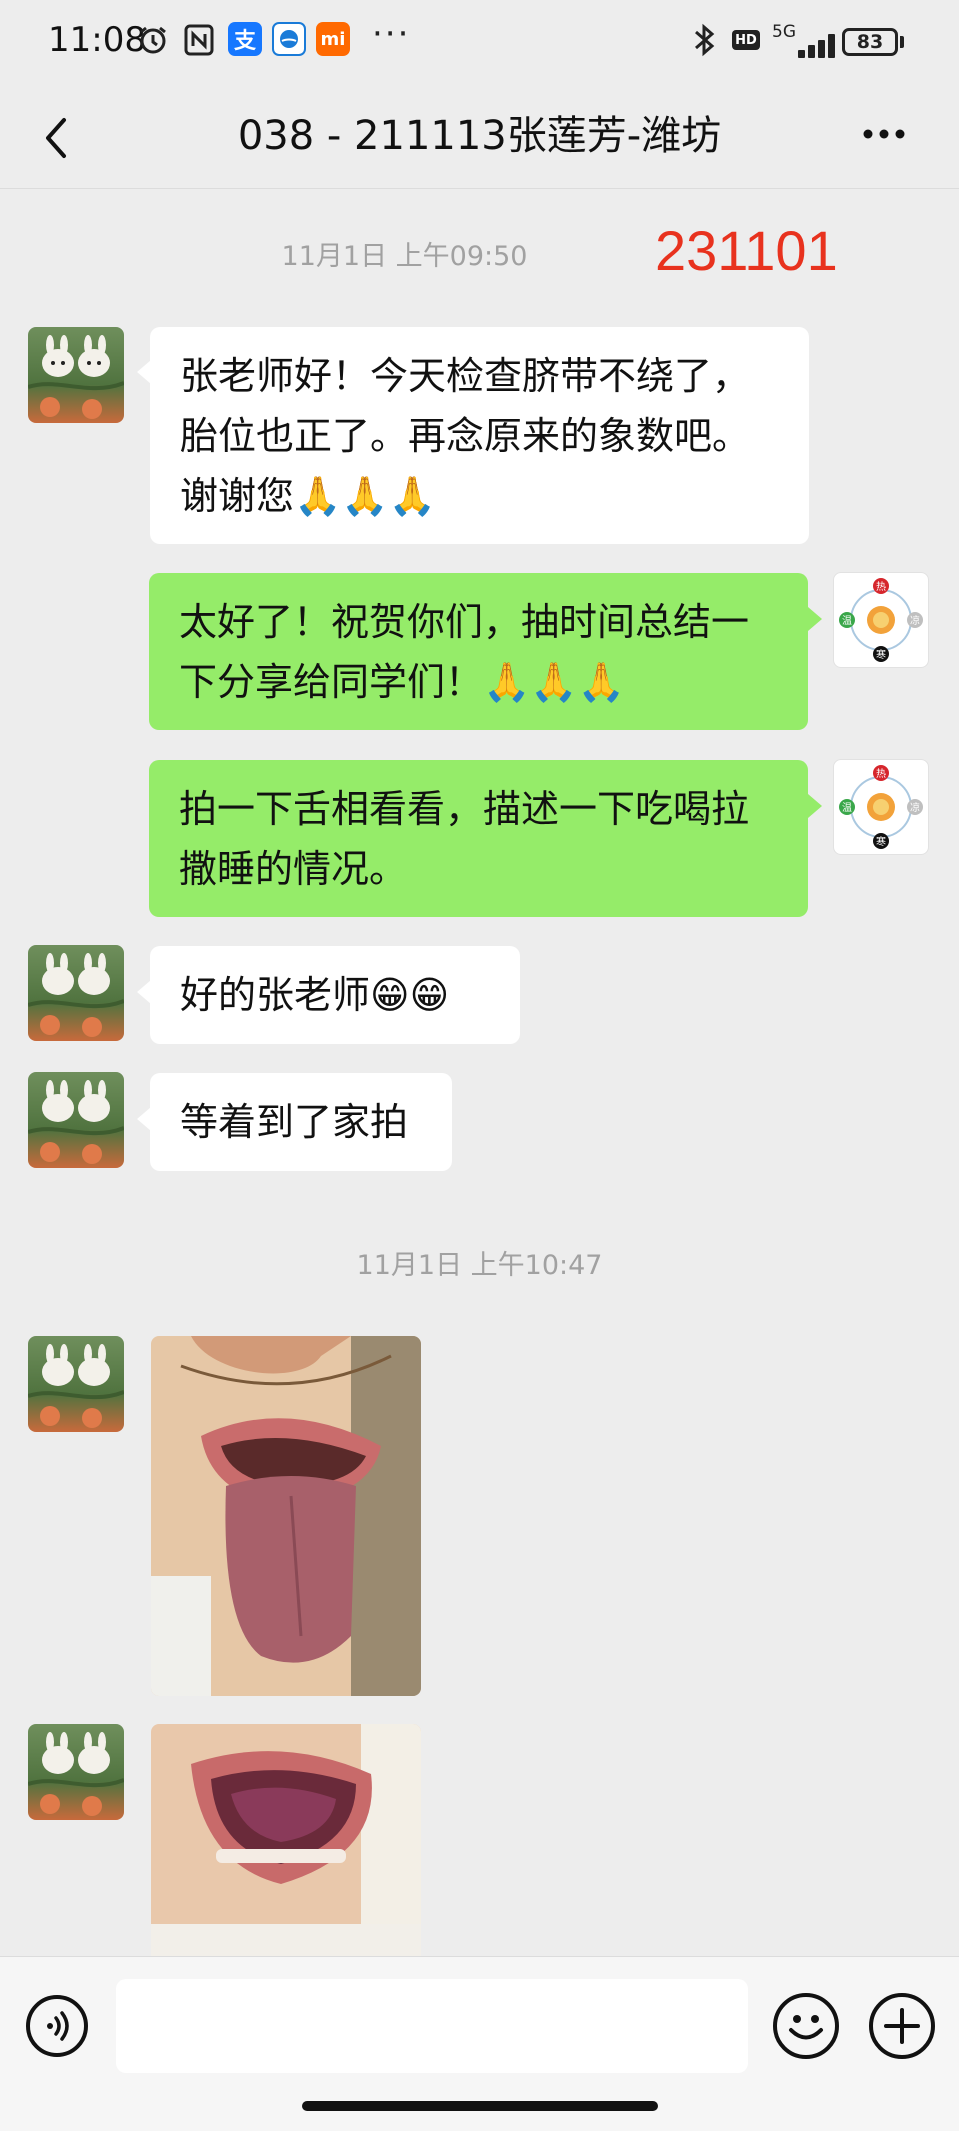 The image size is (959, 2131). I want to click on battery-icon: 83, so click(870, 42).